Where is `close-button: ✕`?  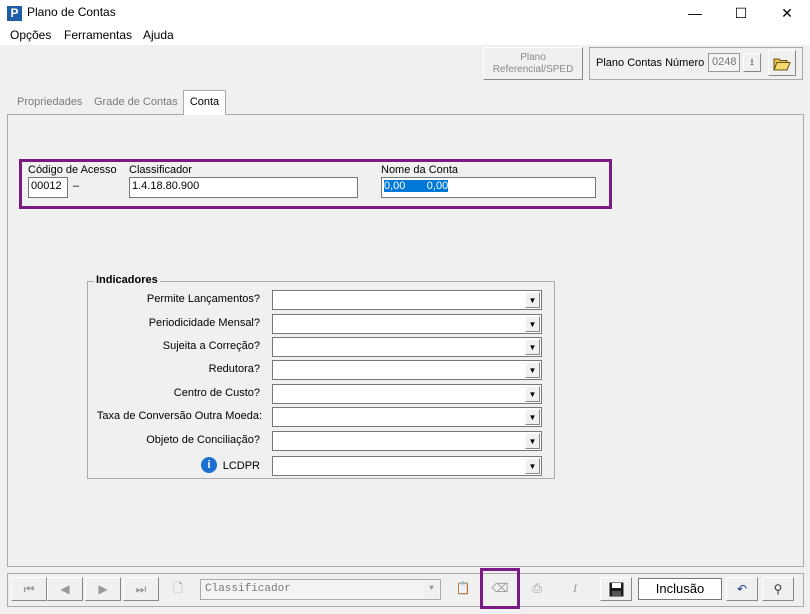
close-button: ✕ is located at coordinates (787, 13).